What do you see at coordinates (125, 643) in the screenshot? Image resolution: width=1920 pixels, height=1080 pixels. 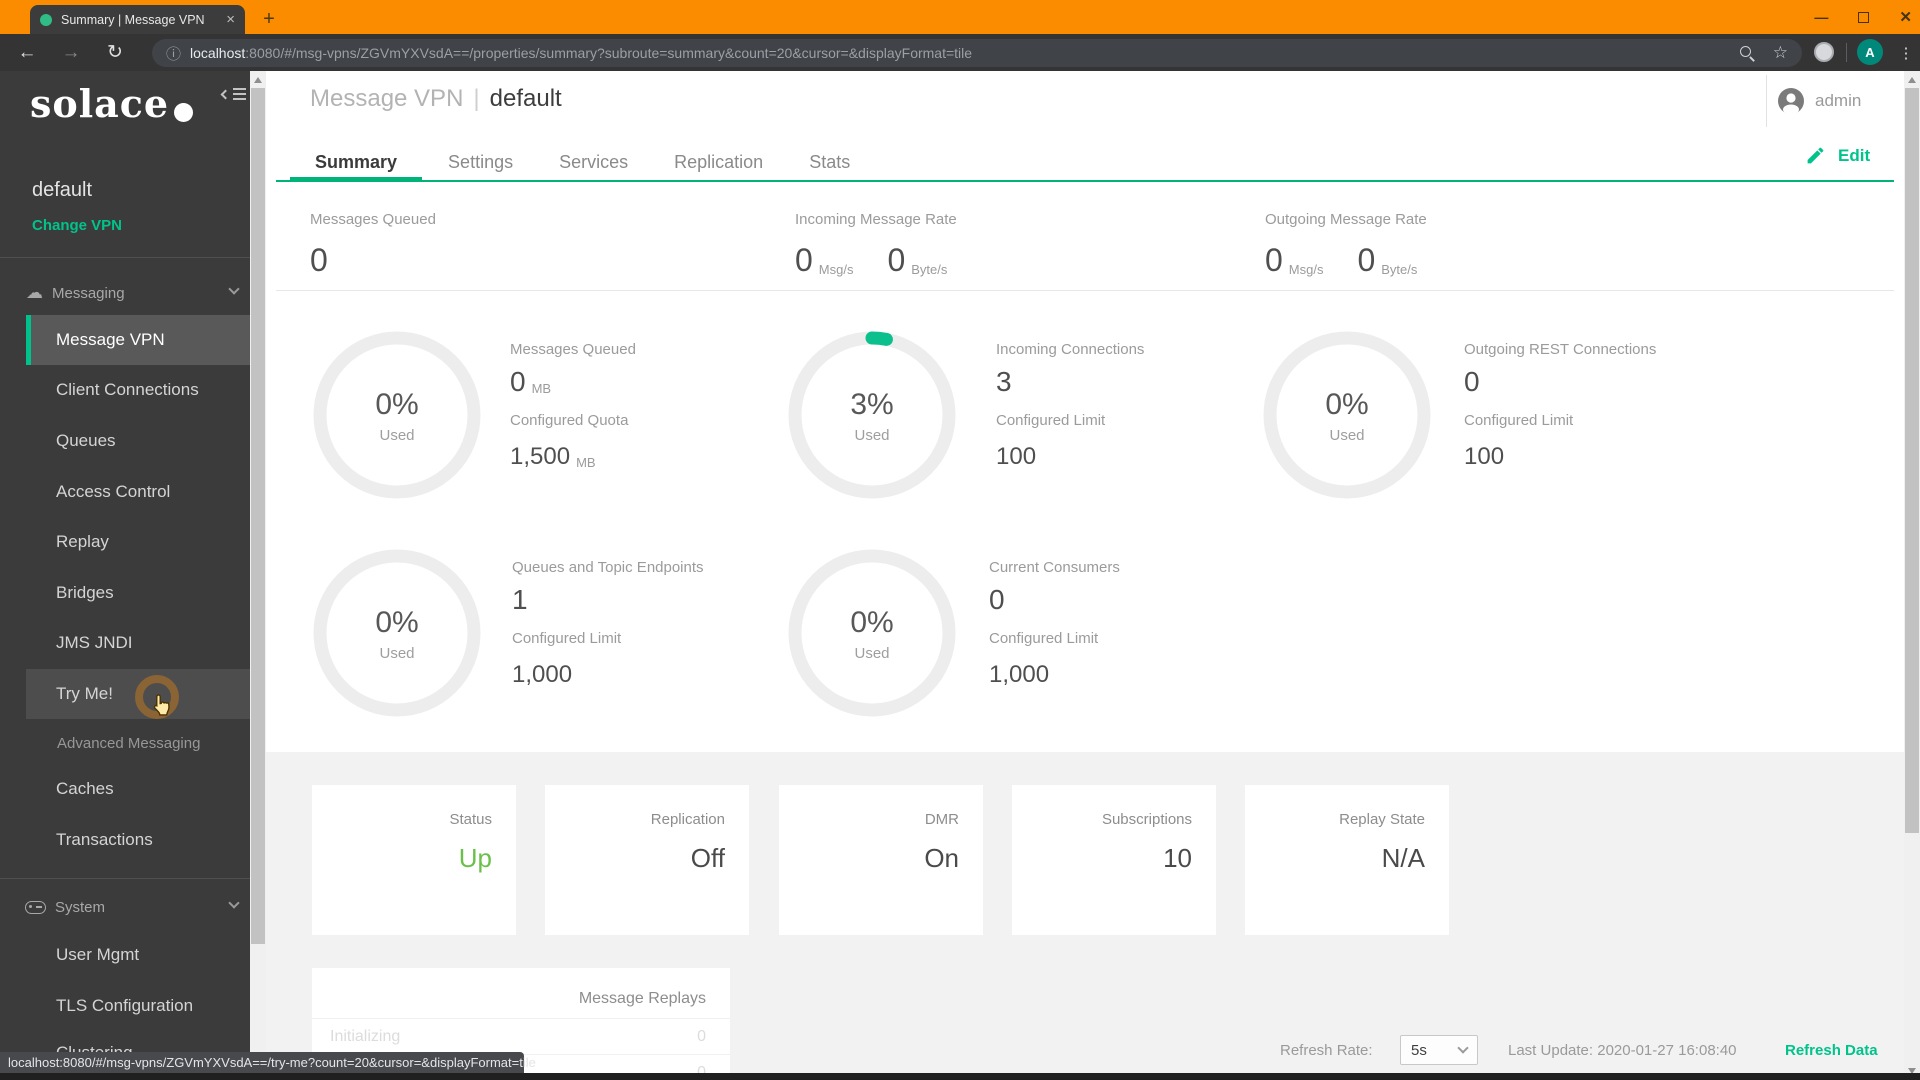 I see `sidebar-item-jms-jndi: JMS JNDI` at bounding box center [125, 643].